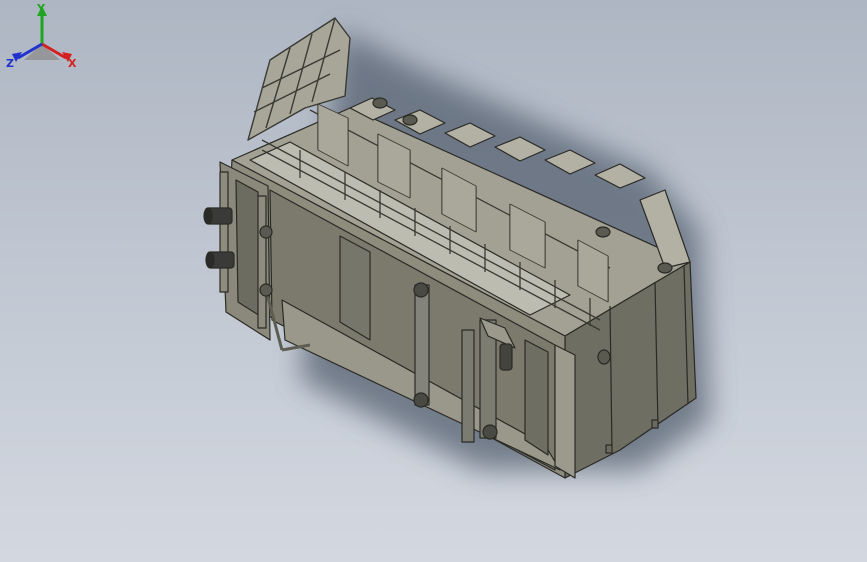 The width and height of the screenshot is (867, 562). What do you see at coordinates (10, 63) in the screenshot?
I see `z-axis-label: Z` at bounding box center [10, 63].